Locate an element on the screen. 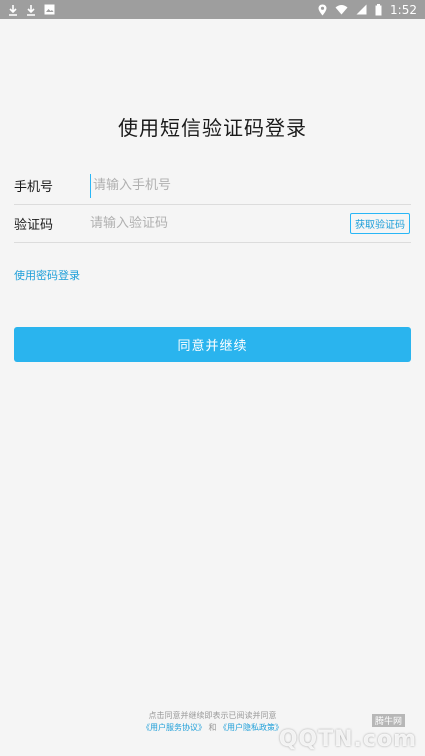  phone-input is located at coordinates (250, 185).